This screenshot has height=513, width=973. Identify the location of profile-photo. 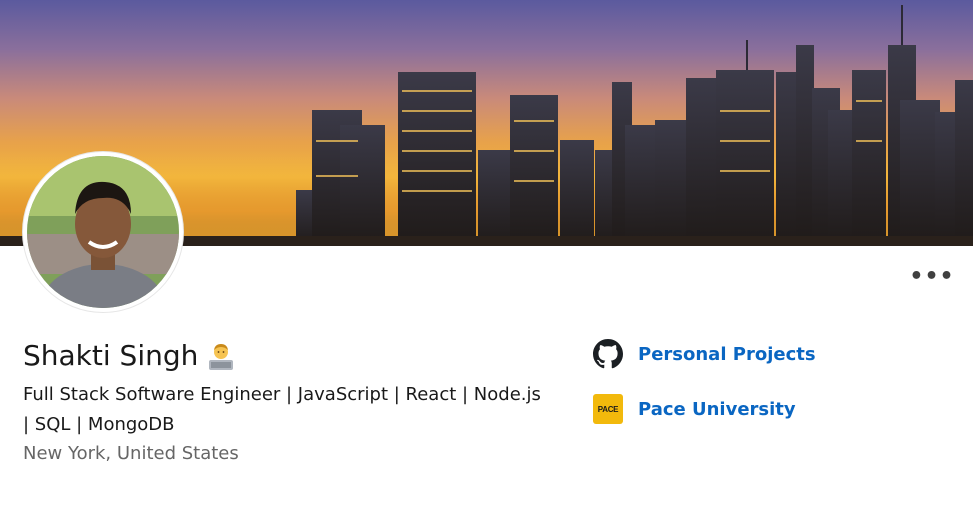
(103, 232).